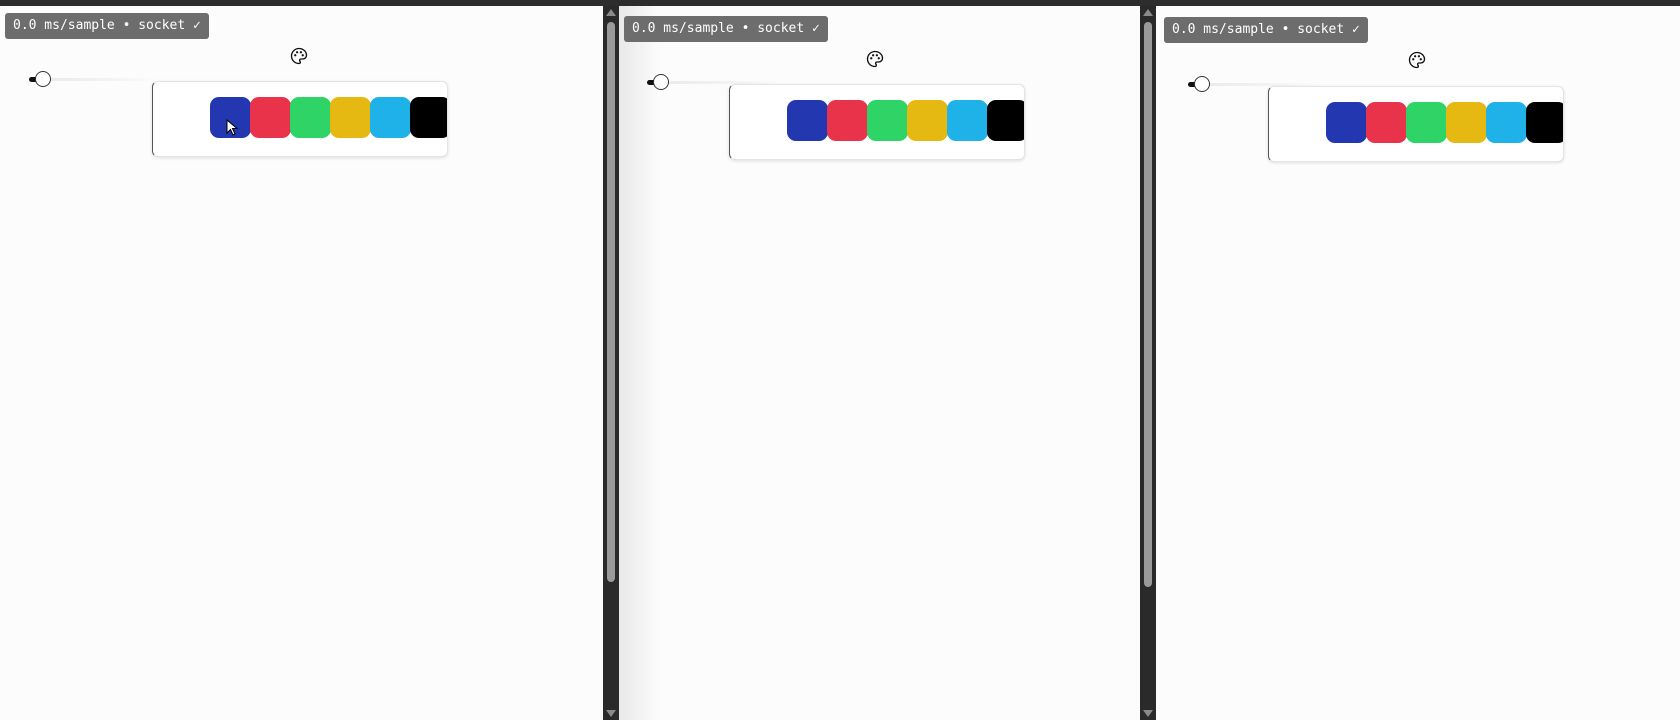 This screenshot has height=720, width=1680. I want to click on size-slider, so click(99, 80).